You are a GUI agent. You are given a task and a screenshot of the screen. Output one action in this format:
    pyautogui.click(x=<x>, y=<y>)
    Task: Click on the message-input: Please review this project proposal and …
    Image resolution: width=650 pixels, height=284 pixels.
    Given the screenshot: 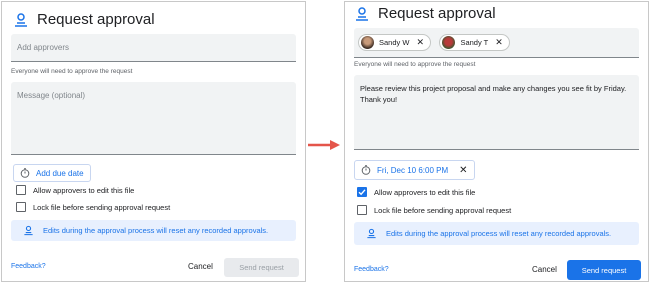 What is the action you would take?
    pyautogui.click(x=496, y=112)
    